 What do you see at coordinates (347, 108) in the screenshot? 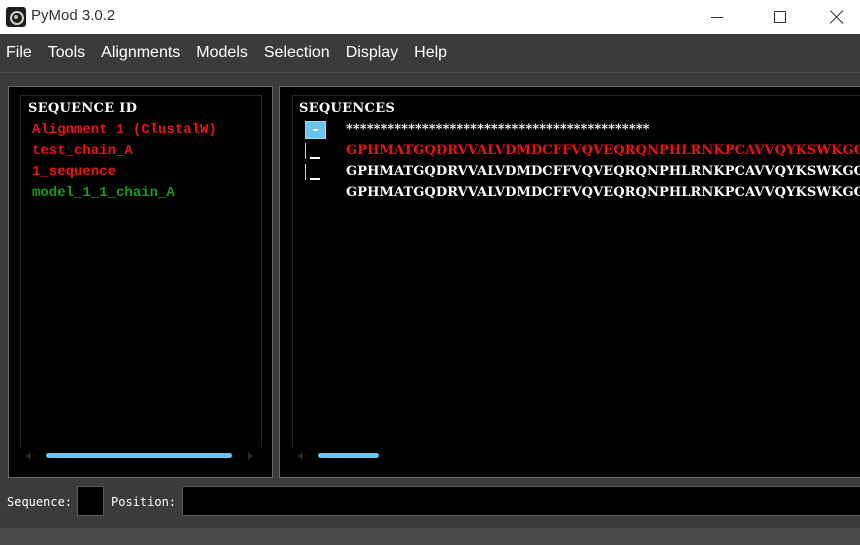
I see `sequences-header: SEQUENCES` at bounding box center [347, 108].